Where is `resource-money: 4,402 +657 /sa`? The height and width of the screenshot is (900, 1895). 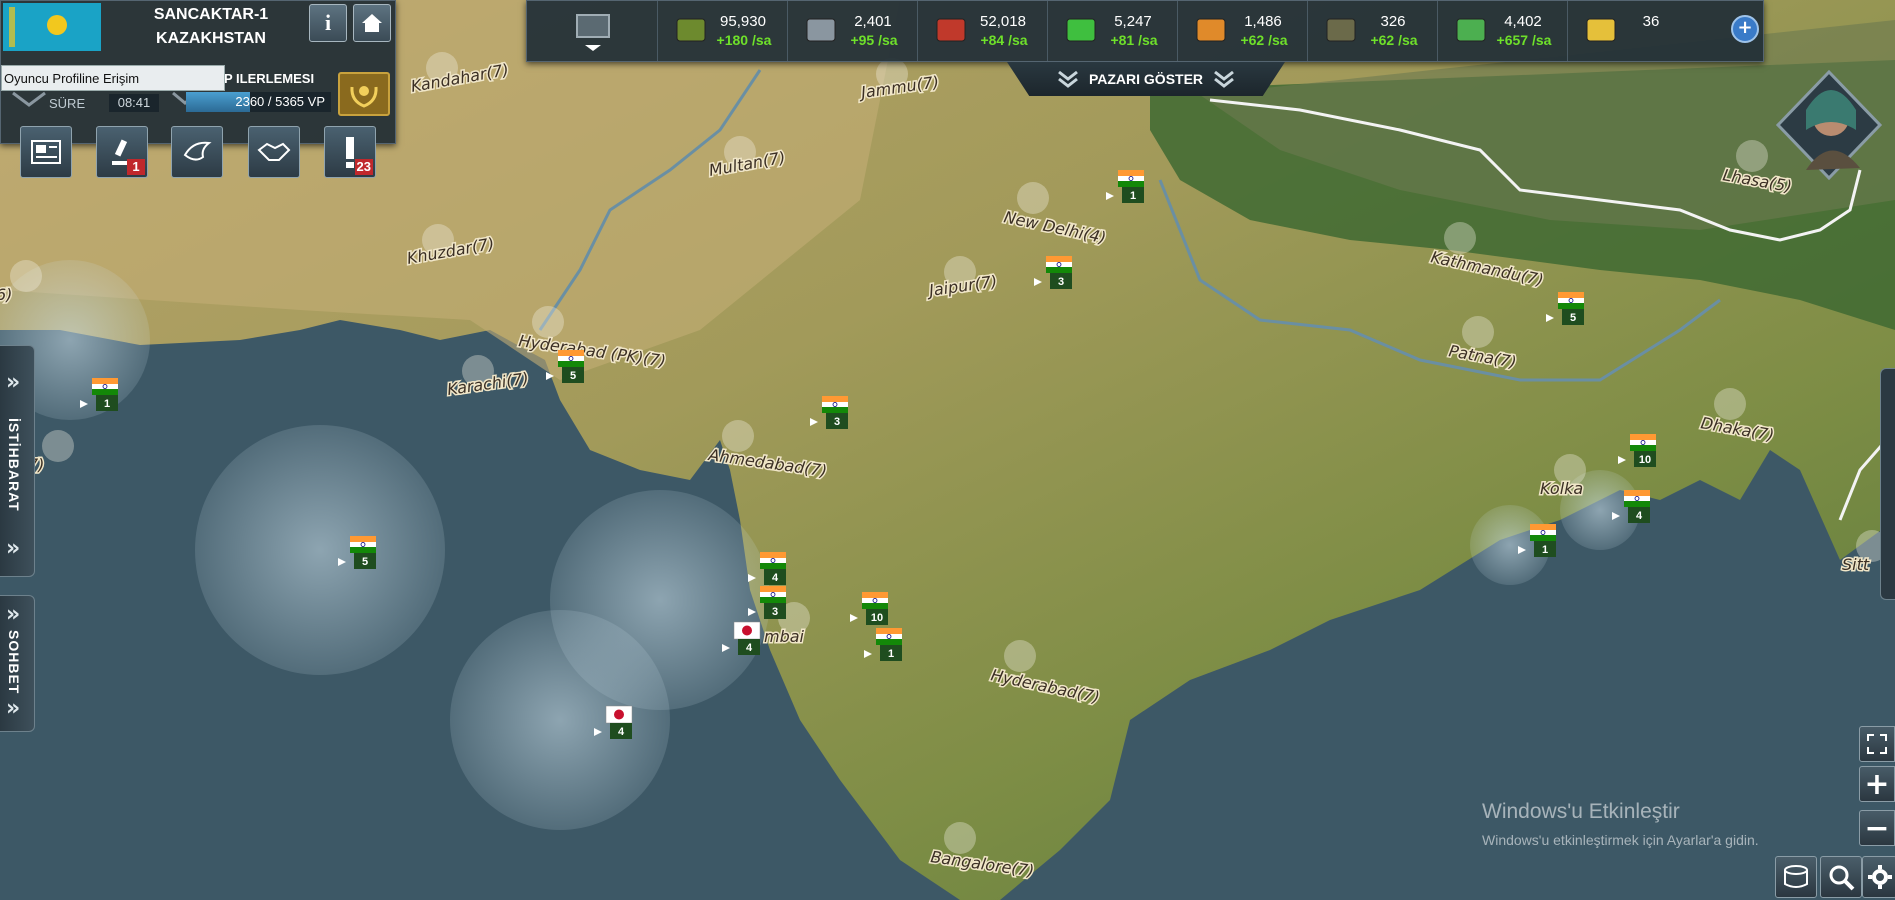
resource-money: 4,402 +657 /sa is located at coordinates (1502, 31).